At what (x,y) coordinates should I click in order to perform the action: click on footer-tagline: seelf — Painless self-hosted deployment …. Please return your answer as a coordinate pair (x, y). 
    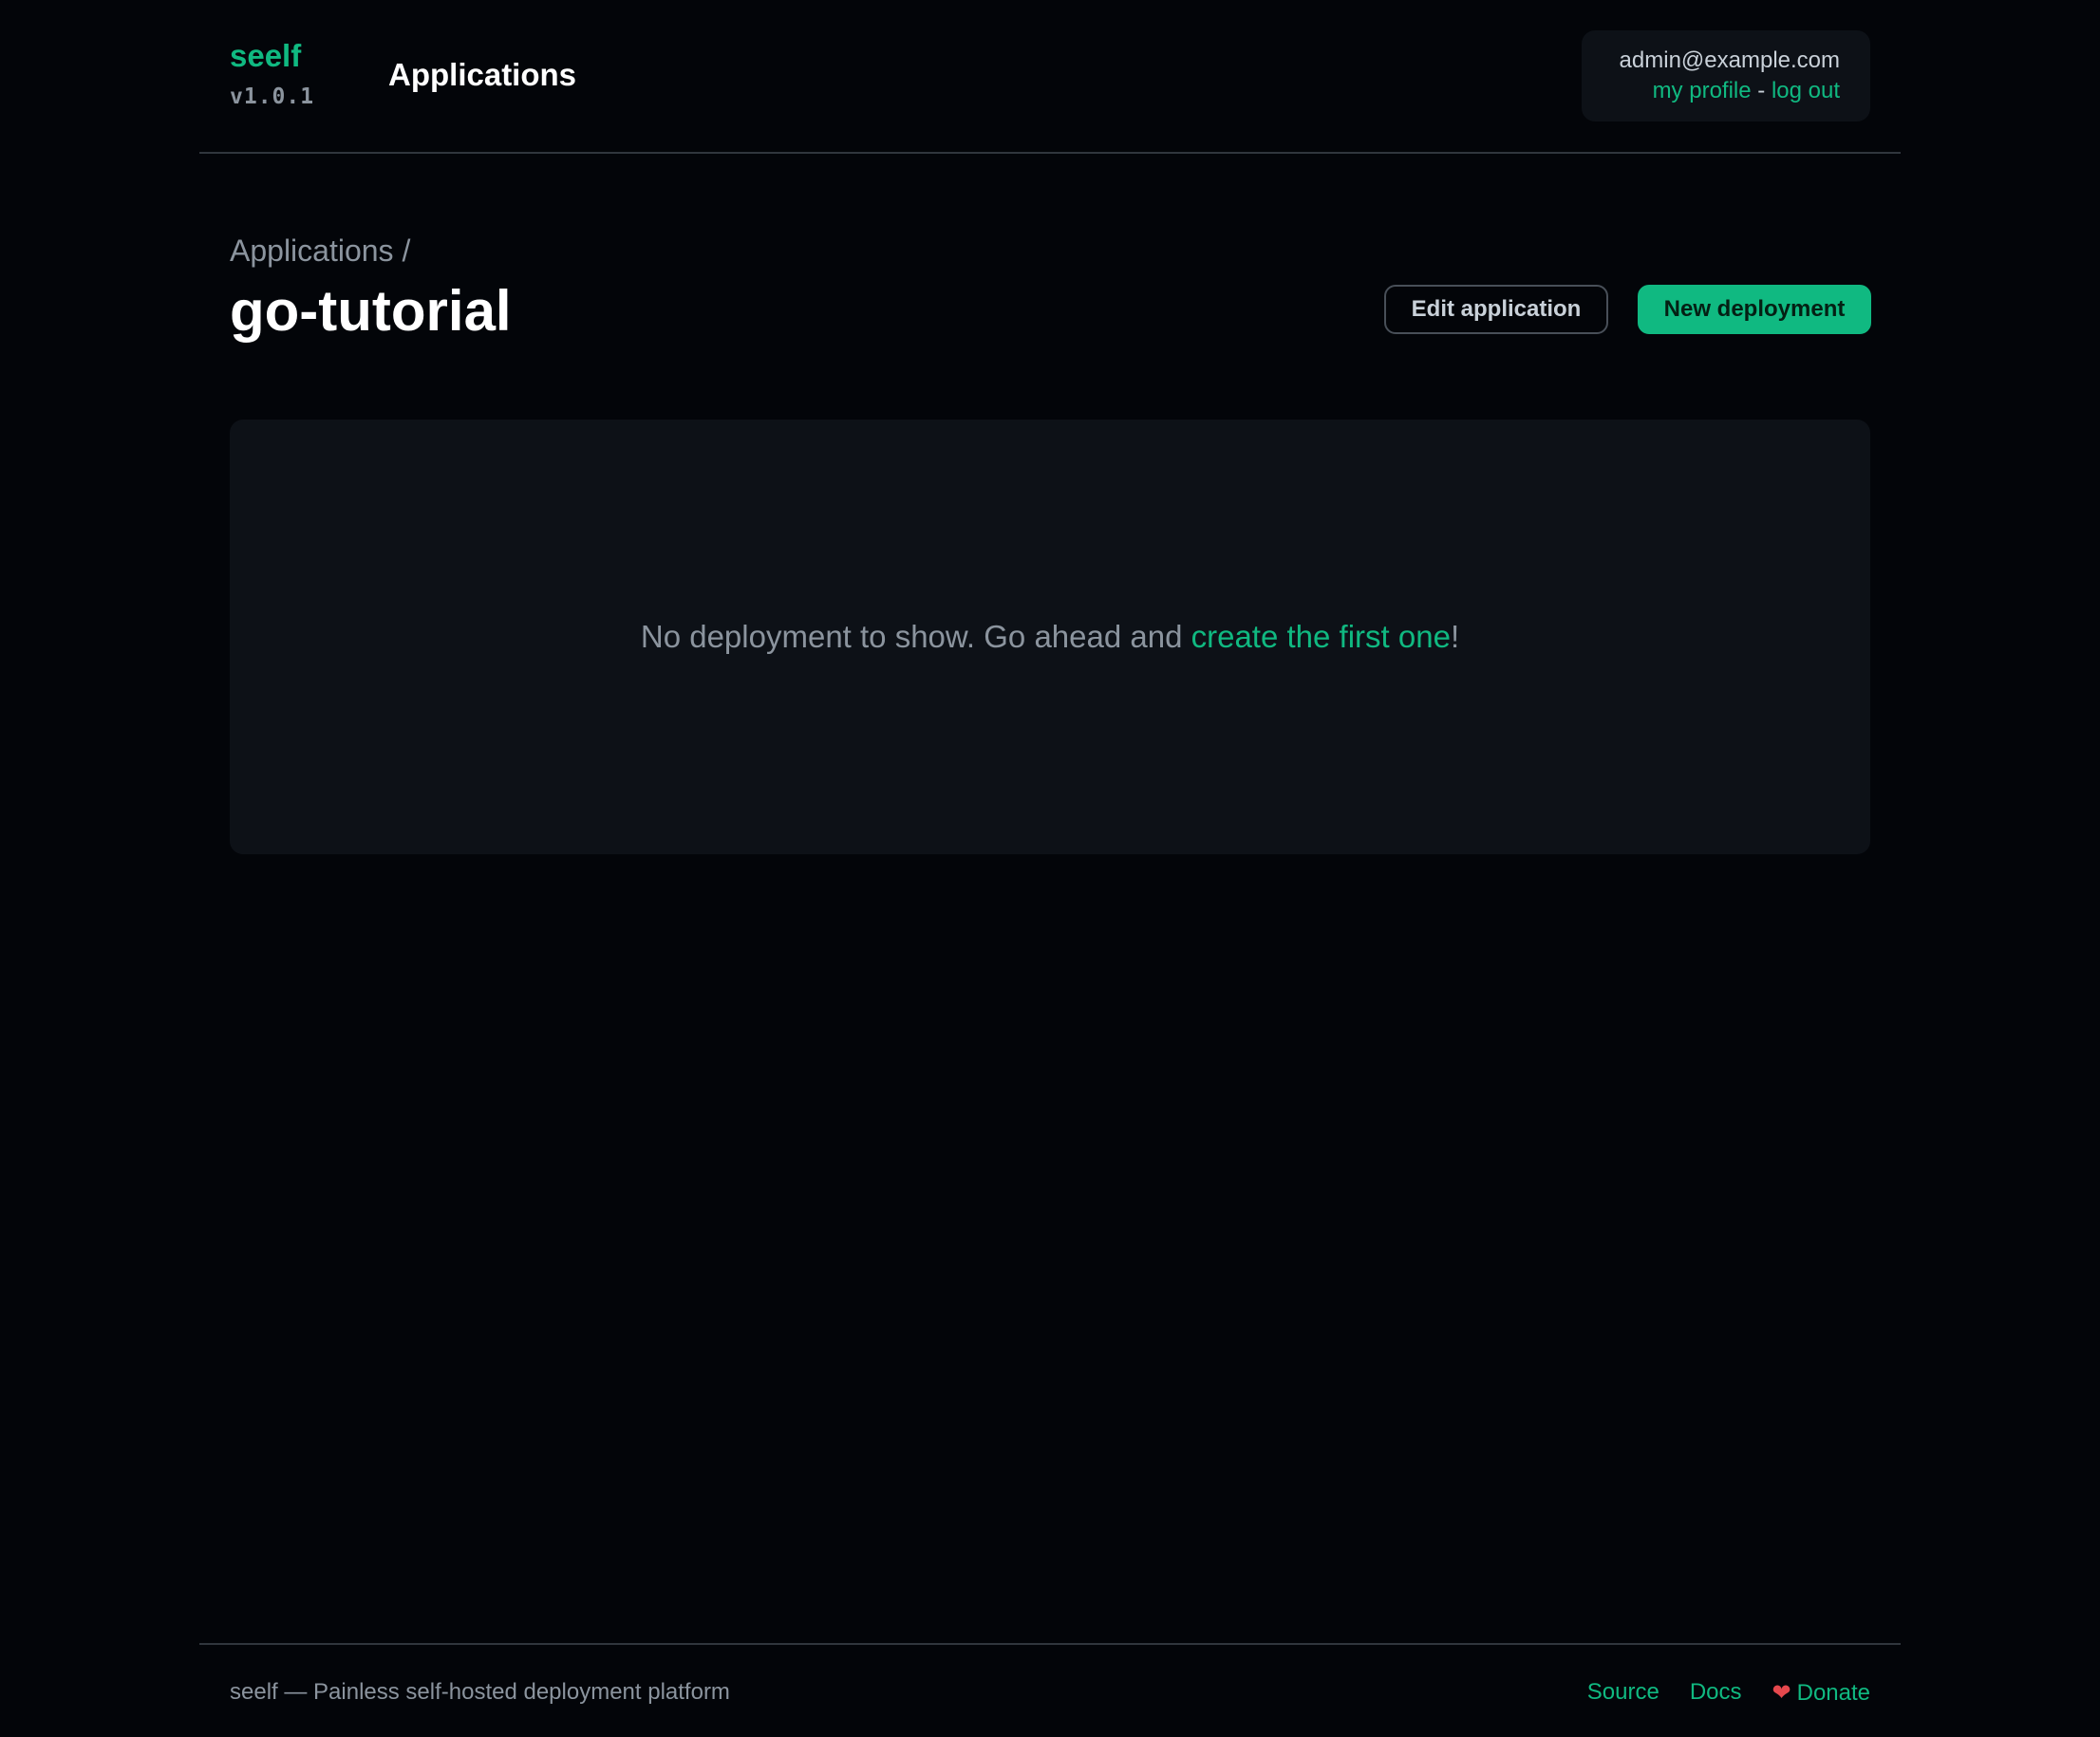
    Looking at the image, I should click on (480, 1692).